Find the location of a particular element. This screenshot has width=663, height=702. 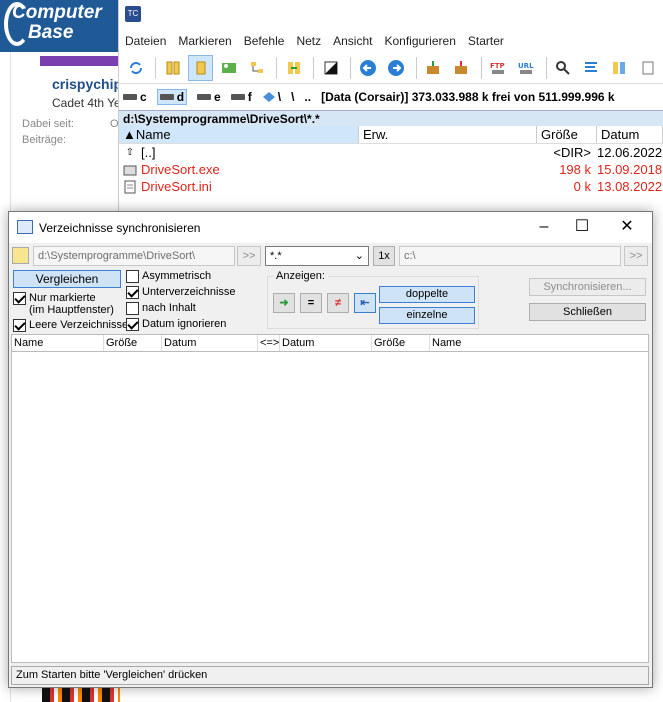

only-selected-checkbox: Nur markierte (im Hauptfenster) is located at coordinates (63, 304).